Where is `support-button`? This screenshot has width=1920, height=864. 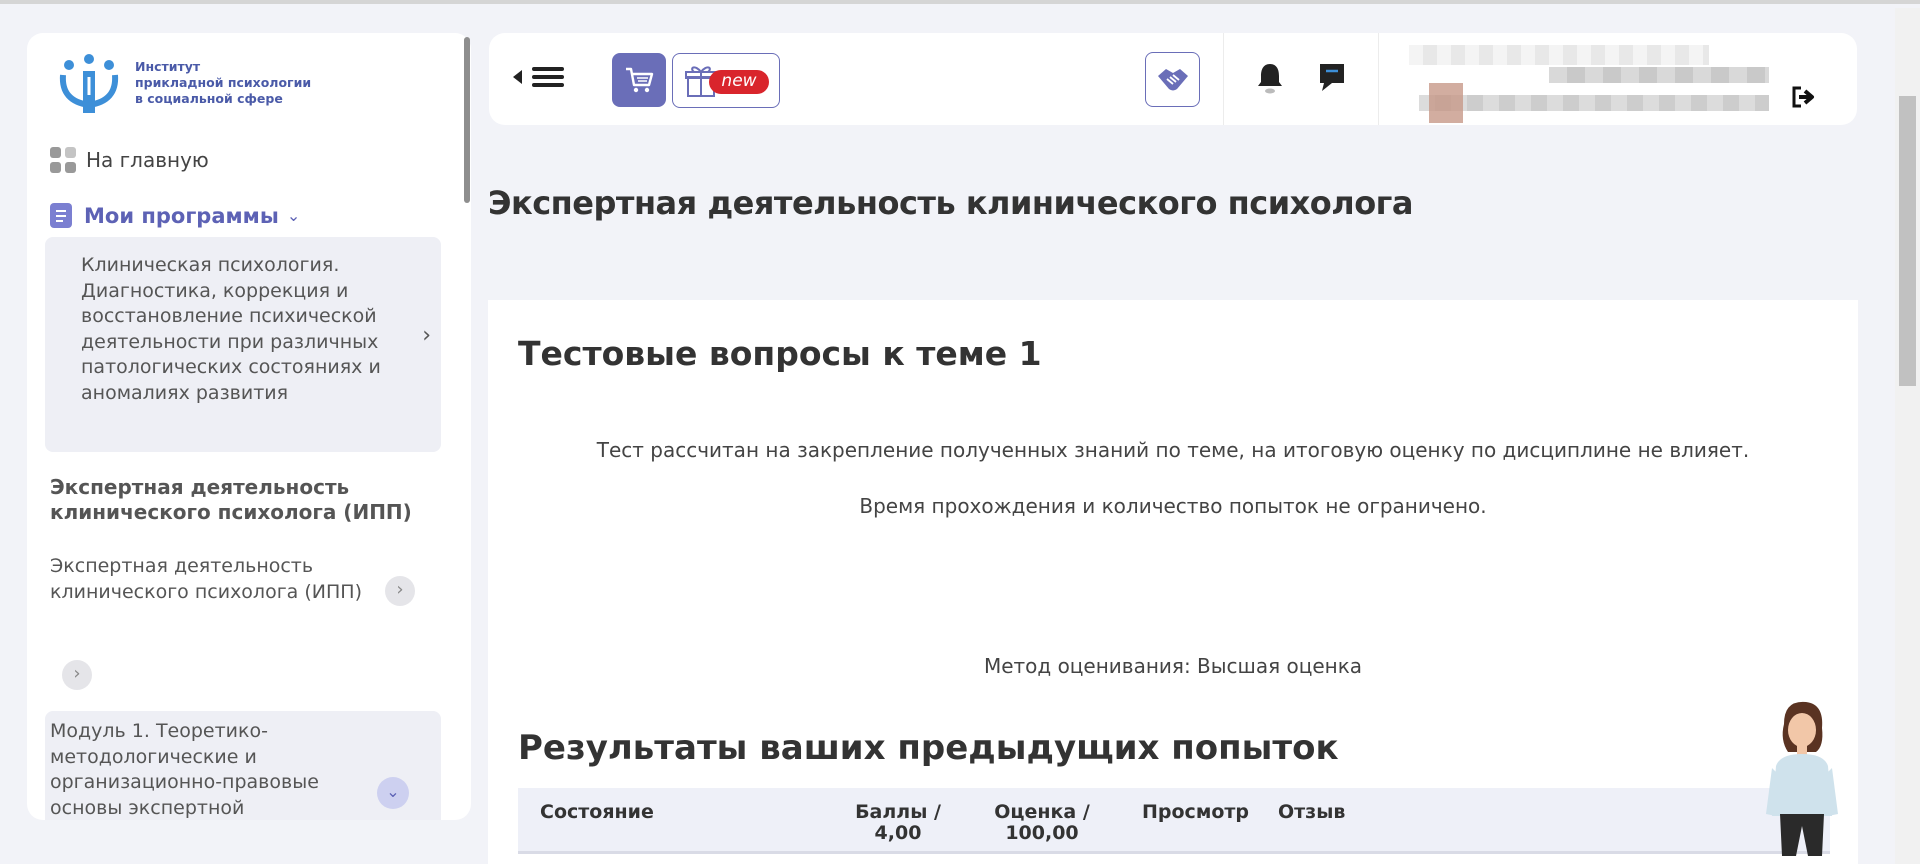
support-button is located at coordinates (1172, 79).